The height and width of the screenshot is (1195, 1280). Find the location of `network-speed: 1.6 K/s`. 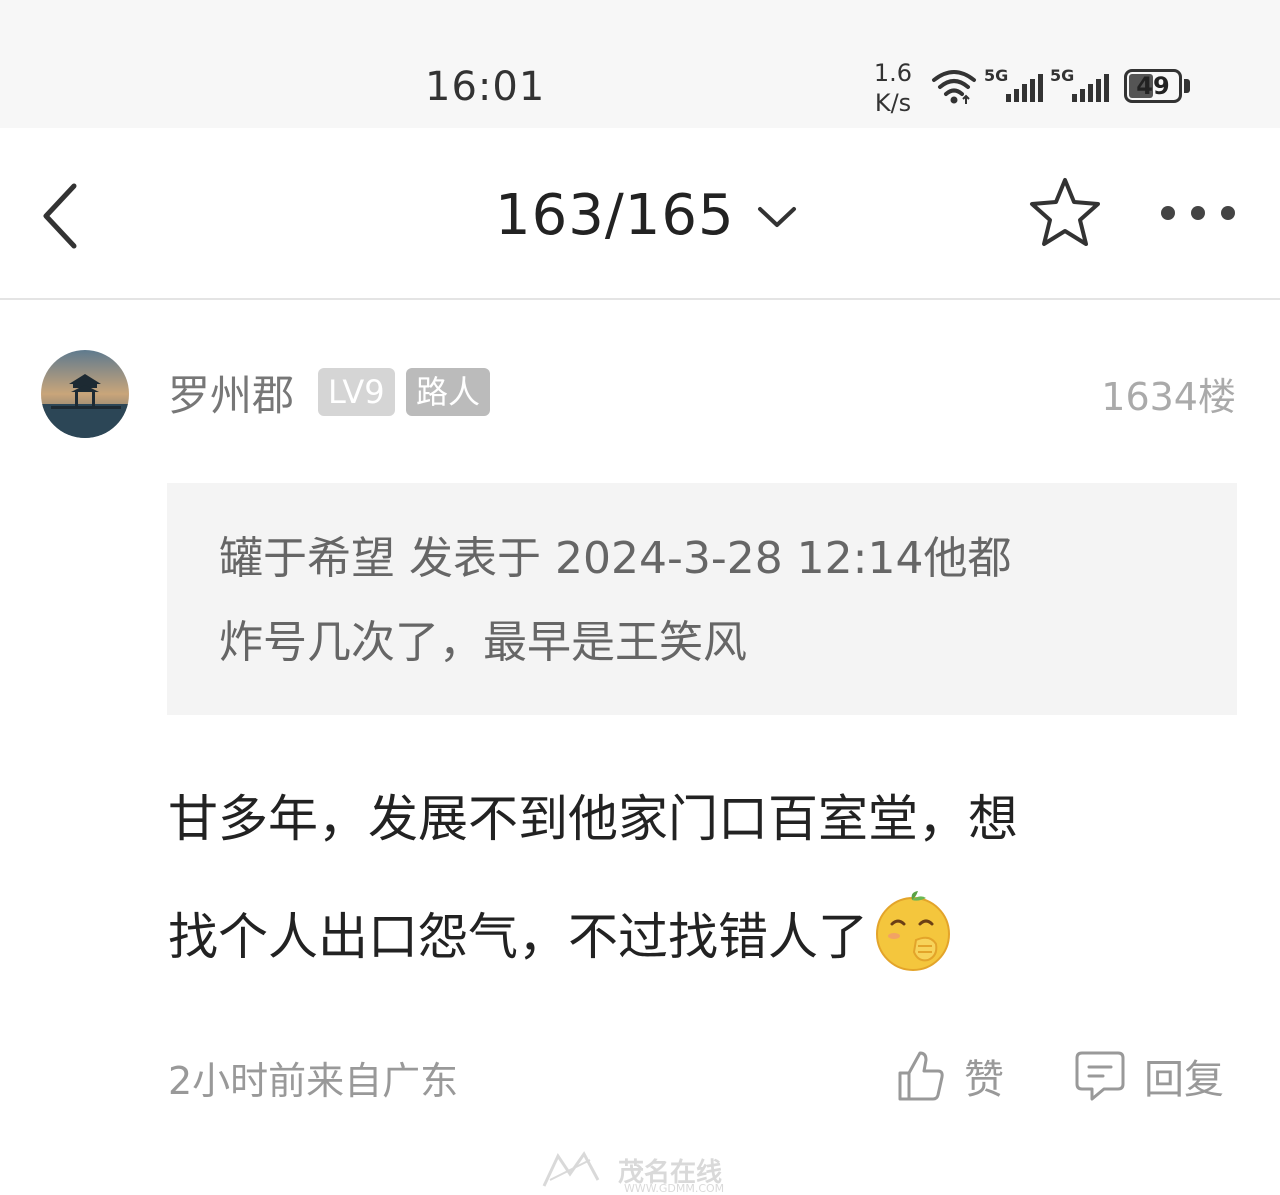

network-speed: 1.6 K/s is located at coordinates (893, 88).